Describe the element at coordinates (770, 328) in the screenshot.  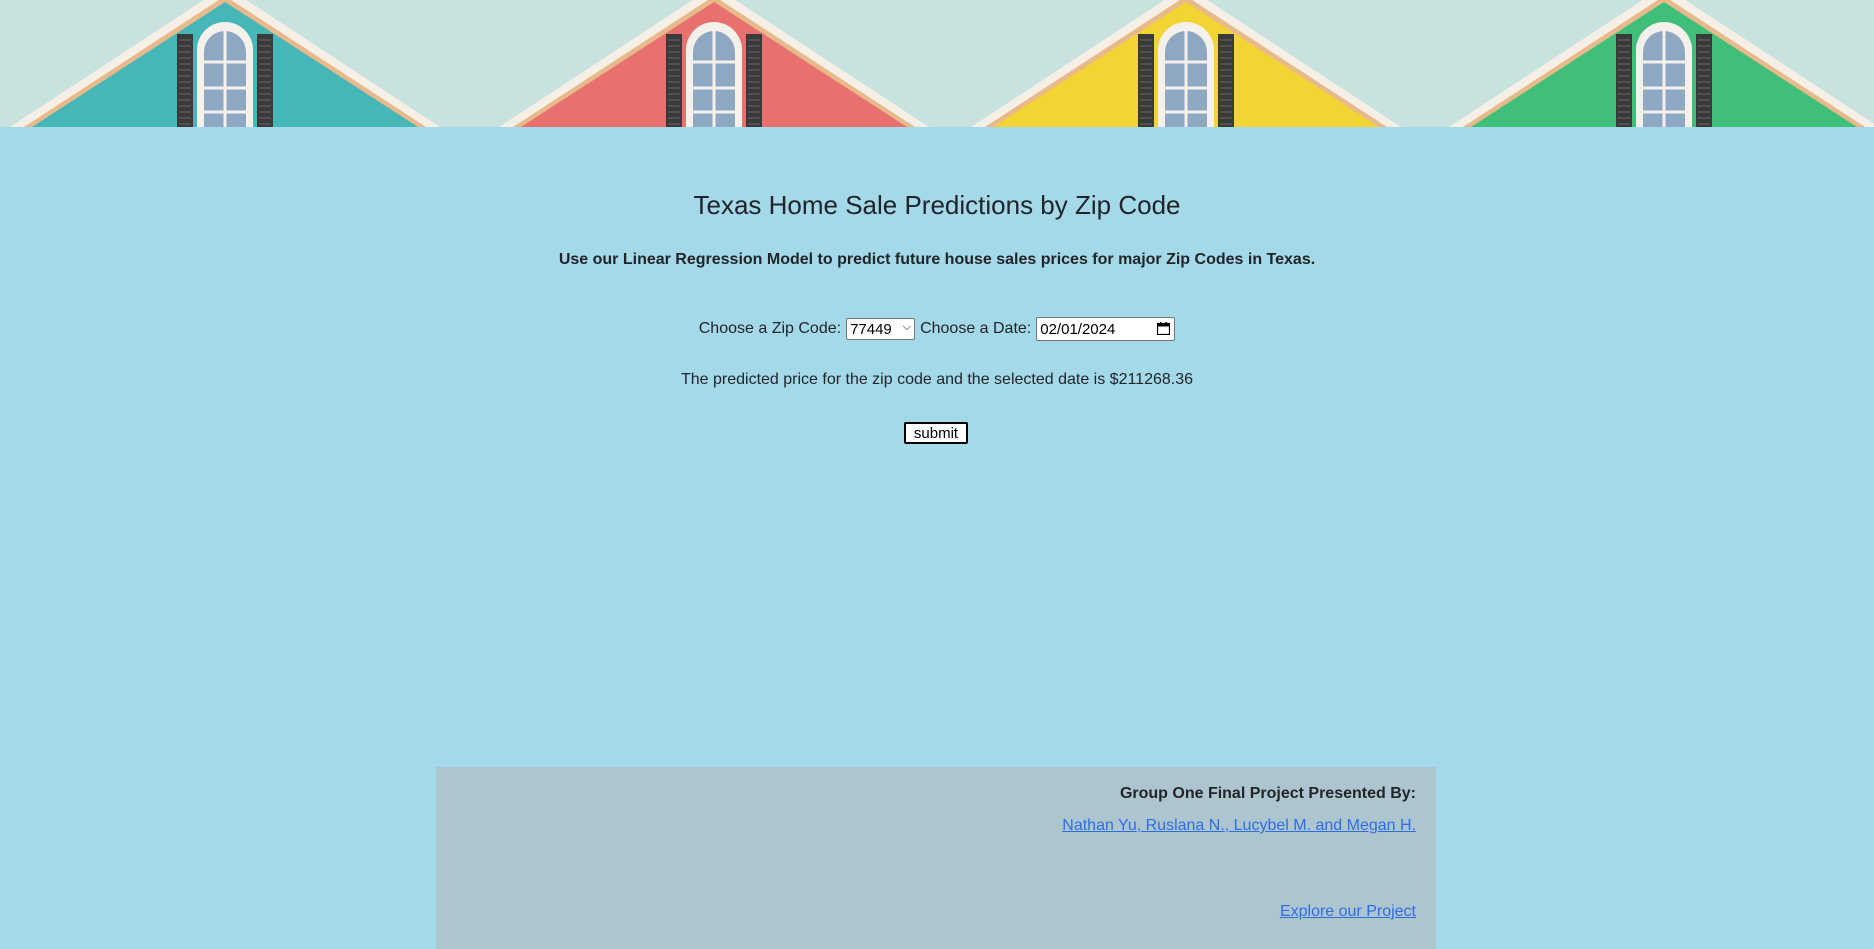
I see `zip-code-label: Choose a Zip Code:` at that location.